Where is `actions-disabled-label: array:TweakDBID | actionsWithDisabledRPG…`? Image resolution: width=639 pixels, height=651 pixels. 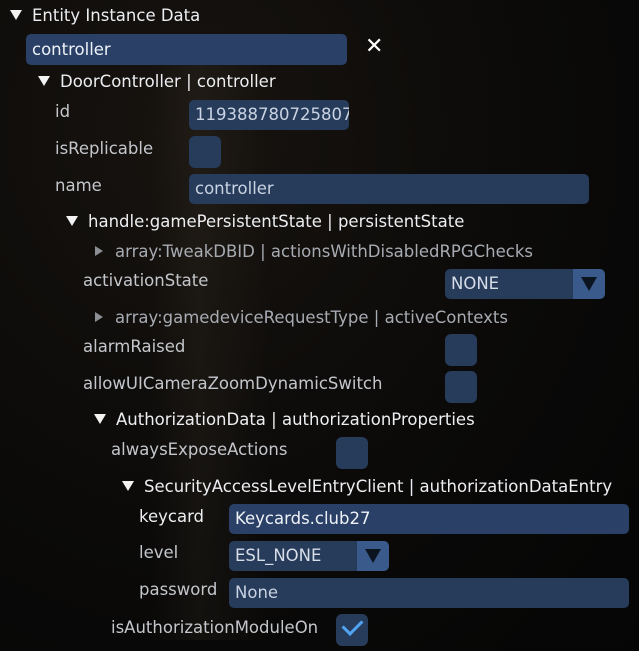 actions-disabled-label: array:TweakDBID | actionsWithDisabledRPG… is located at coordinates (324, 251).